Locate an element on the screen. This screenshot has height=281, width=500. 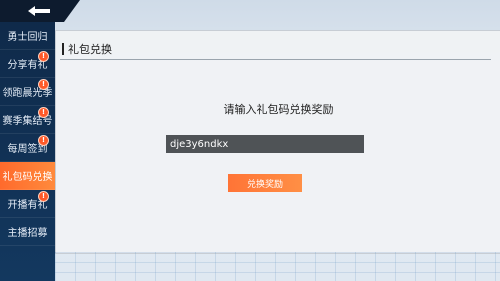
back-arrow-icon is located at coordinates (39, 11).